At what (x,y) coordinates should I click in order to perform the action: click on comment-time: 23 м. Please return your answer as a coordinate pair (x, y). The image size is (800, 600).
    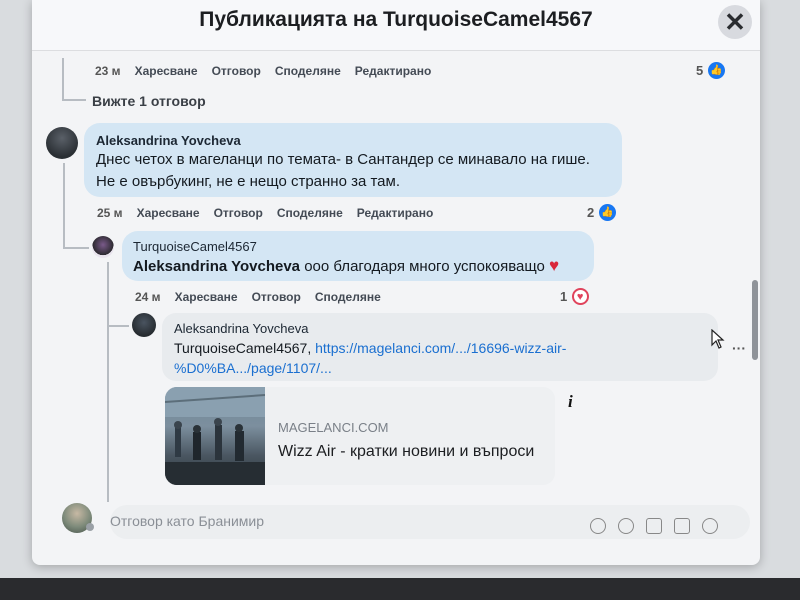
    Looking at the image, I should click on (108, 71).